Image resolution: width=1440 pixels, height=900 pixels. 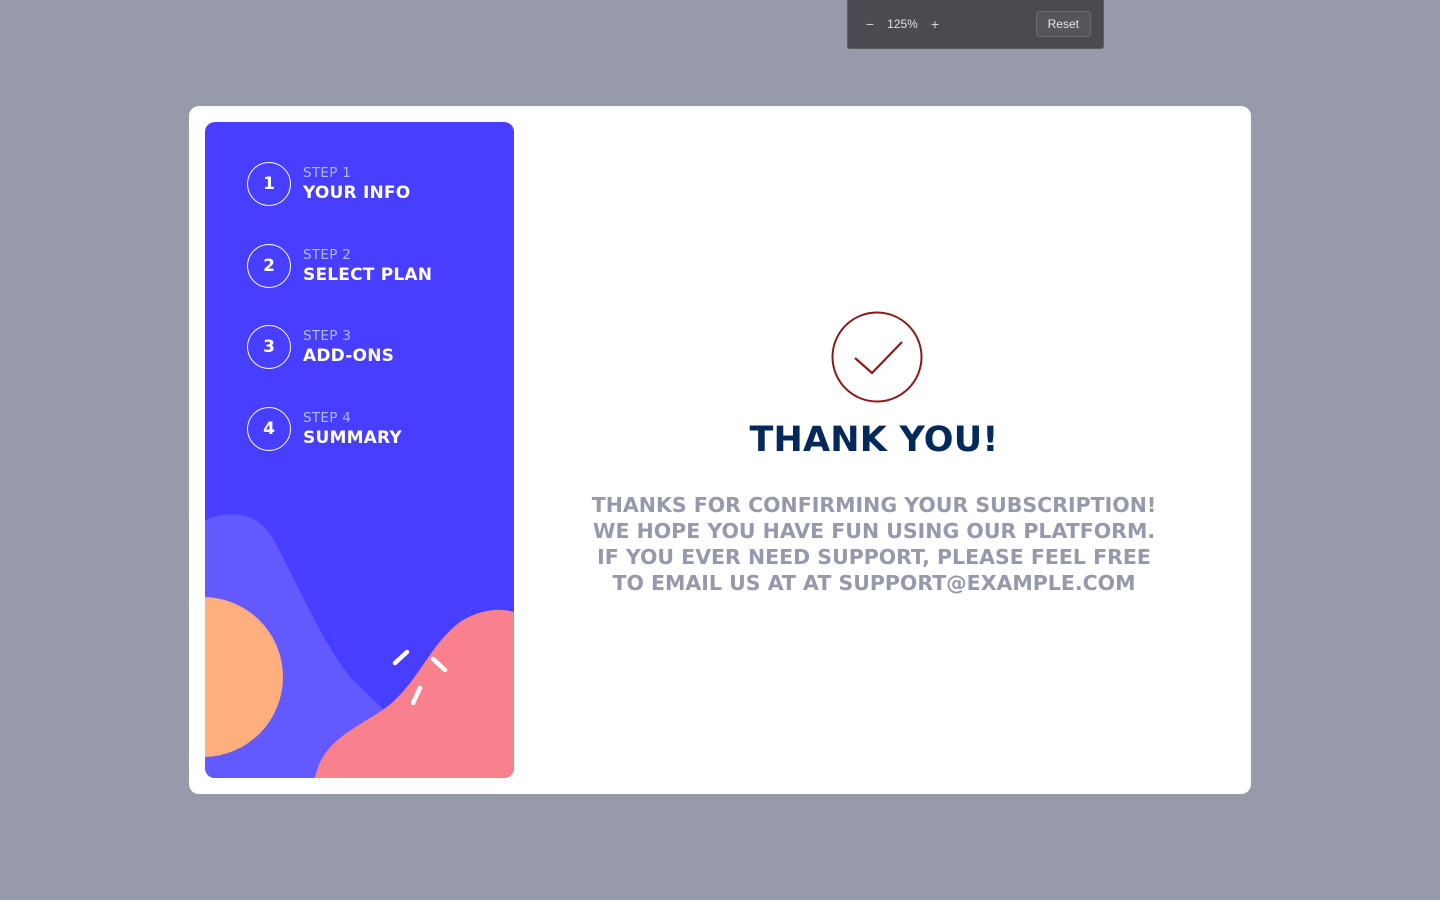 I want to click on zoom-level: 125%, so click(x=902, y=24).